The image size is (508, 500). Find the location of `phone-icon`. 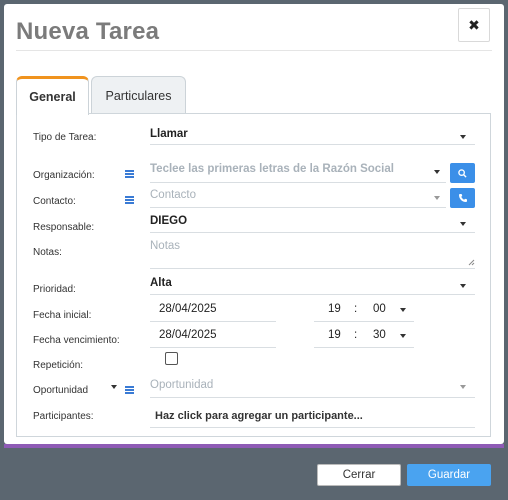

phone-icon is located at coordinates (462, 198).